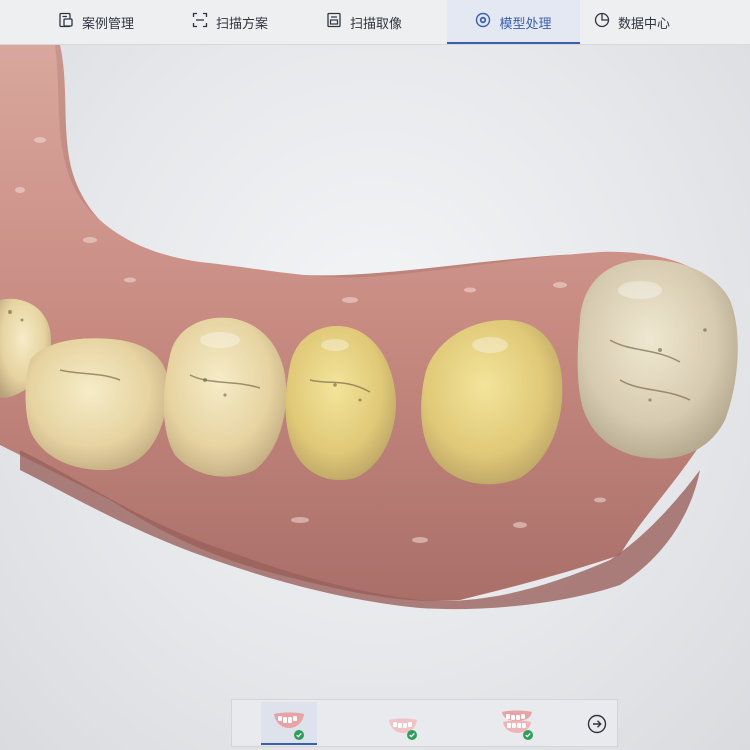 This screenshot has width=750, height=750. I want to click on tab-label: 数据中心, so click(644, 24).